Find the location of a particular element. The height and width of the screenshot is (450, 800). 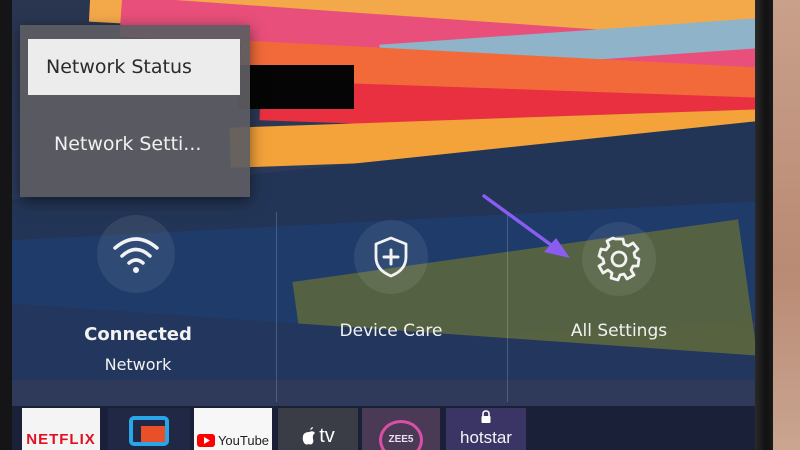

tile-divider is located at coordinates (276, 307).